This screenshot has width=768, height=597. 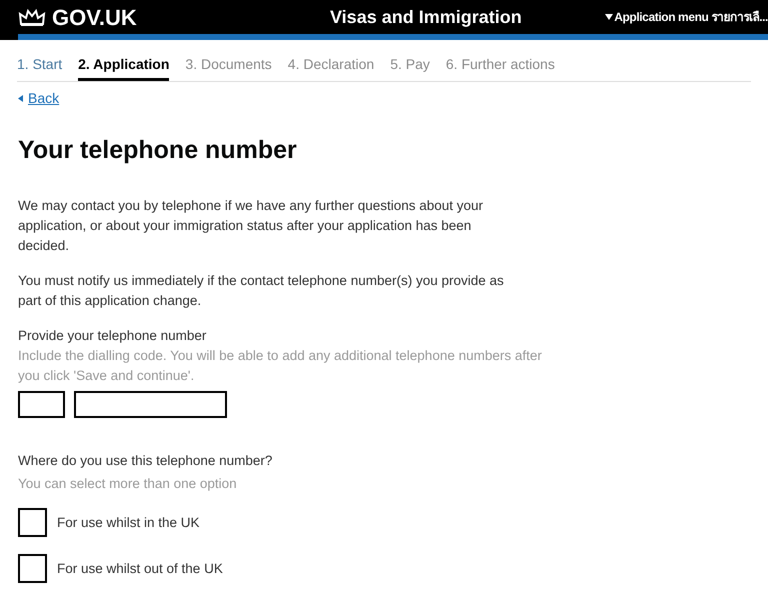 I want to click on phone-label: Provide your telephone number, so click(x=113, y=335).